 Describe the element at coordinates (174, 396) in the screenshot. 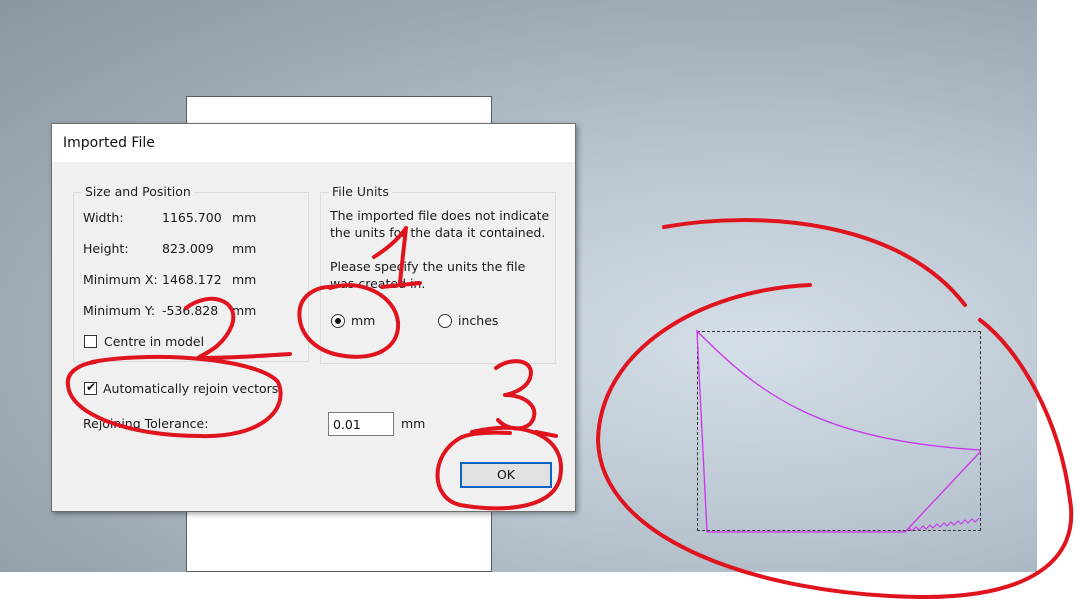

I see `circle-around-rejoin` at that location.